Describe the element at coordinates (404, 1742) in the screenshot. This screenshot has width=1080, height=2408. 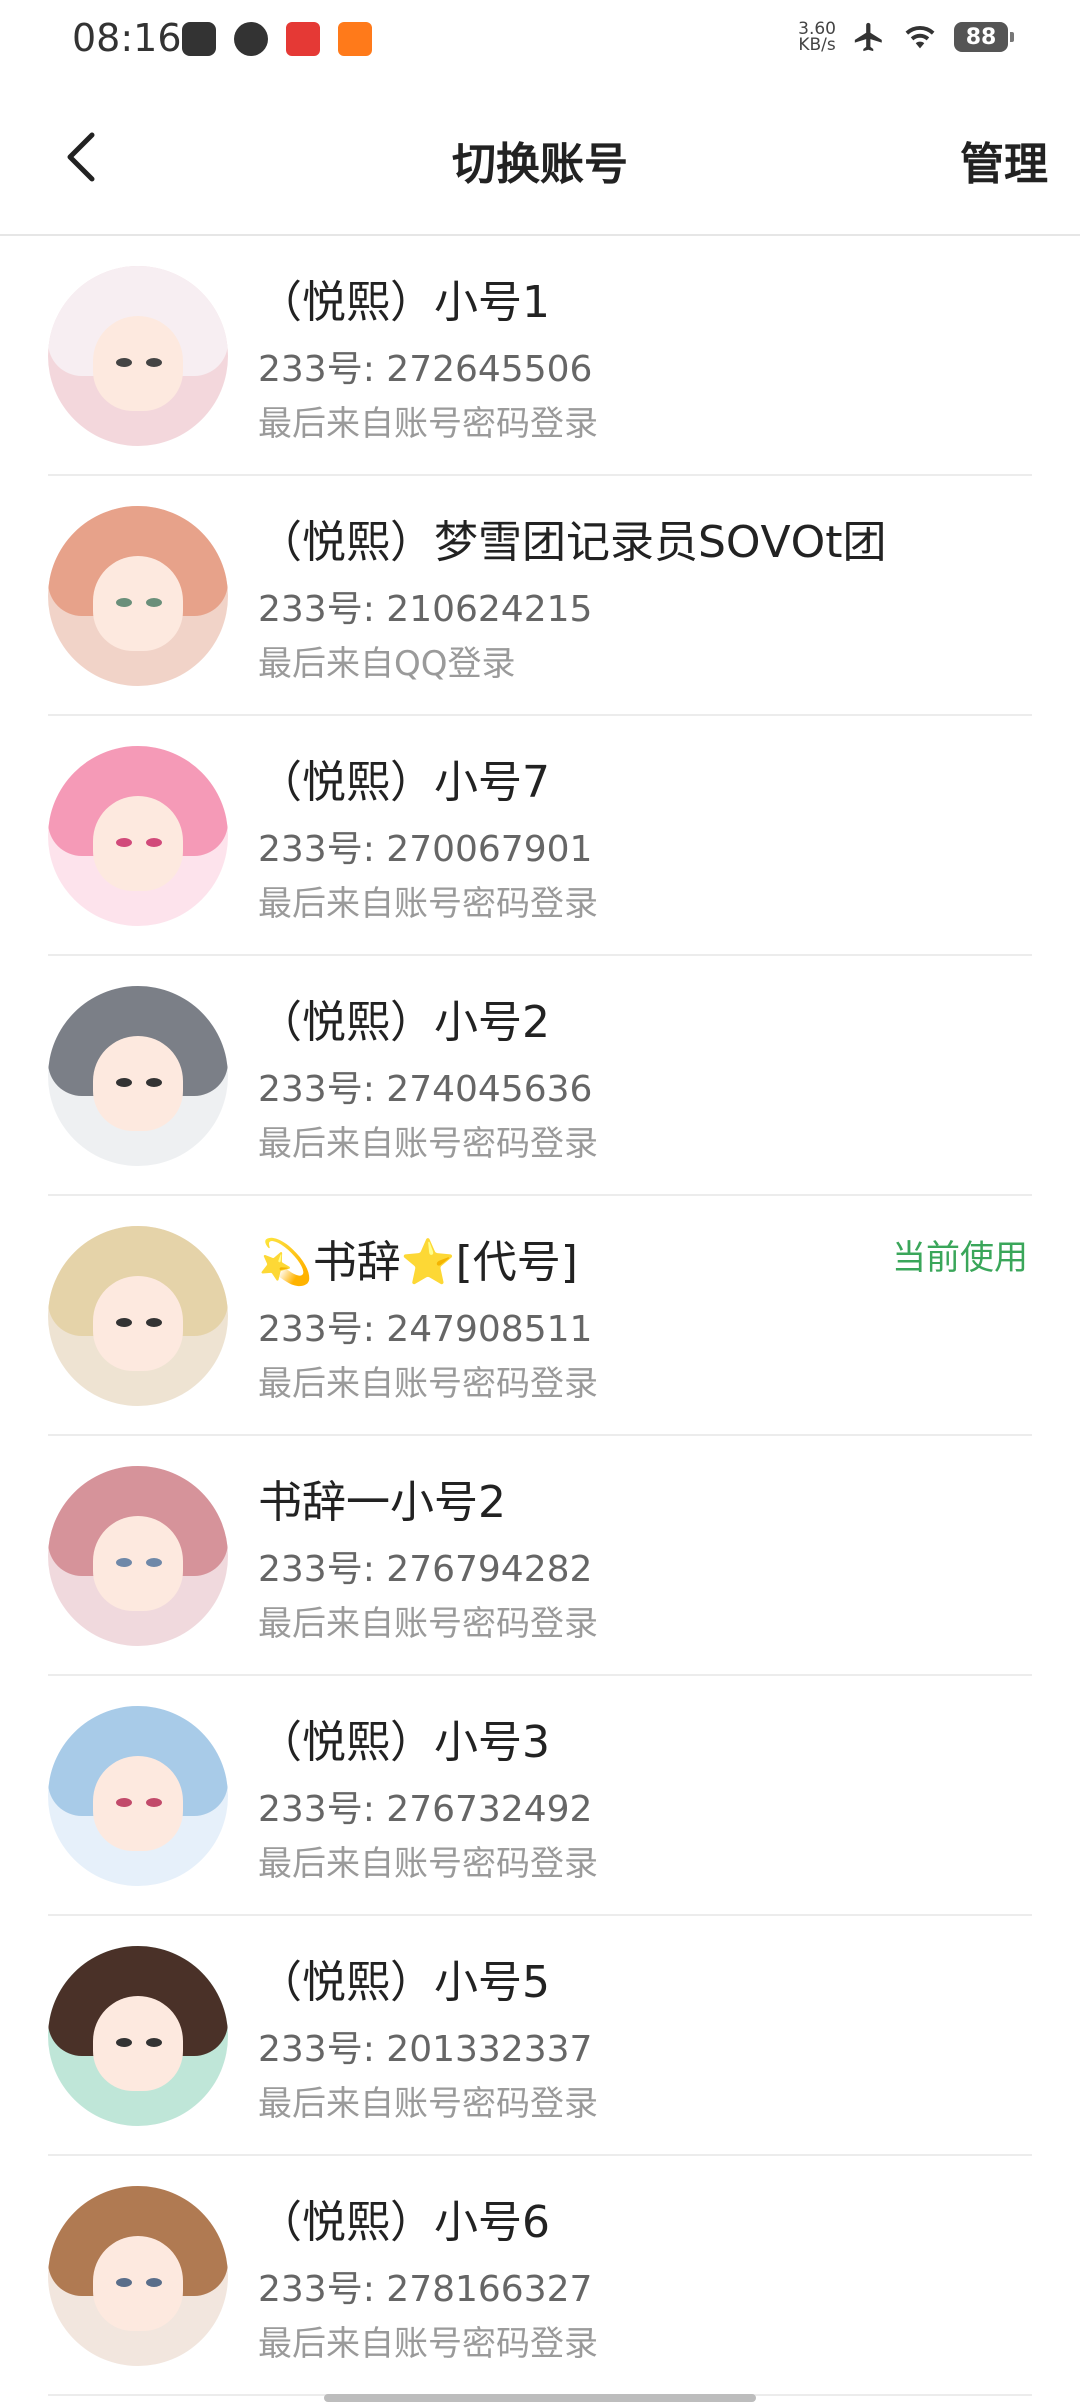
I see `account-name: （悦熙）小号3` at that location.